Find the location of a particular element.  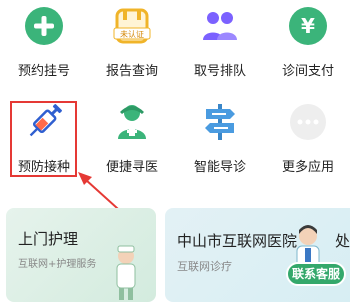

customer-service-button: 联系客服 is located at coordinates (316, 274).